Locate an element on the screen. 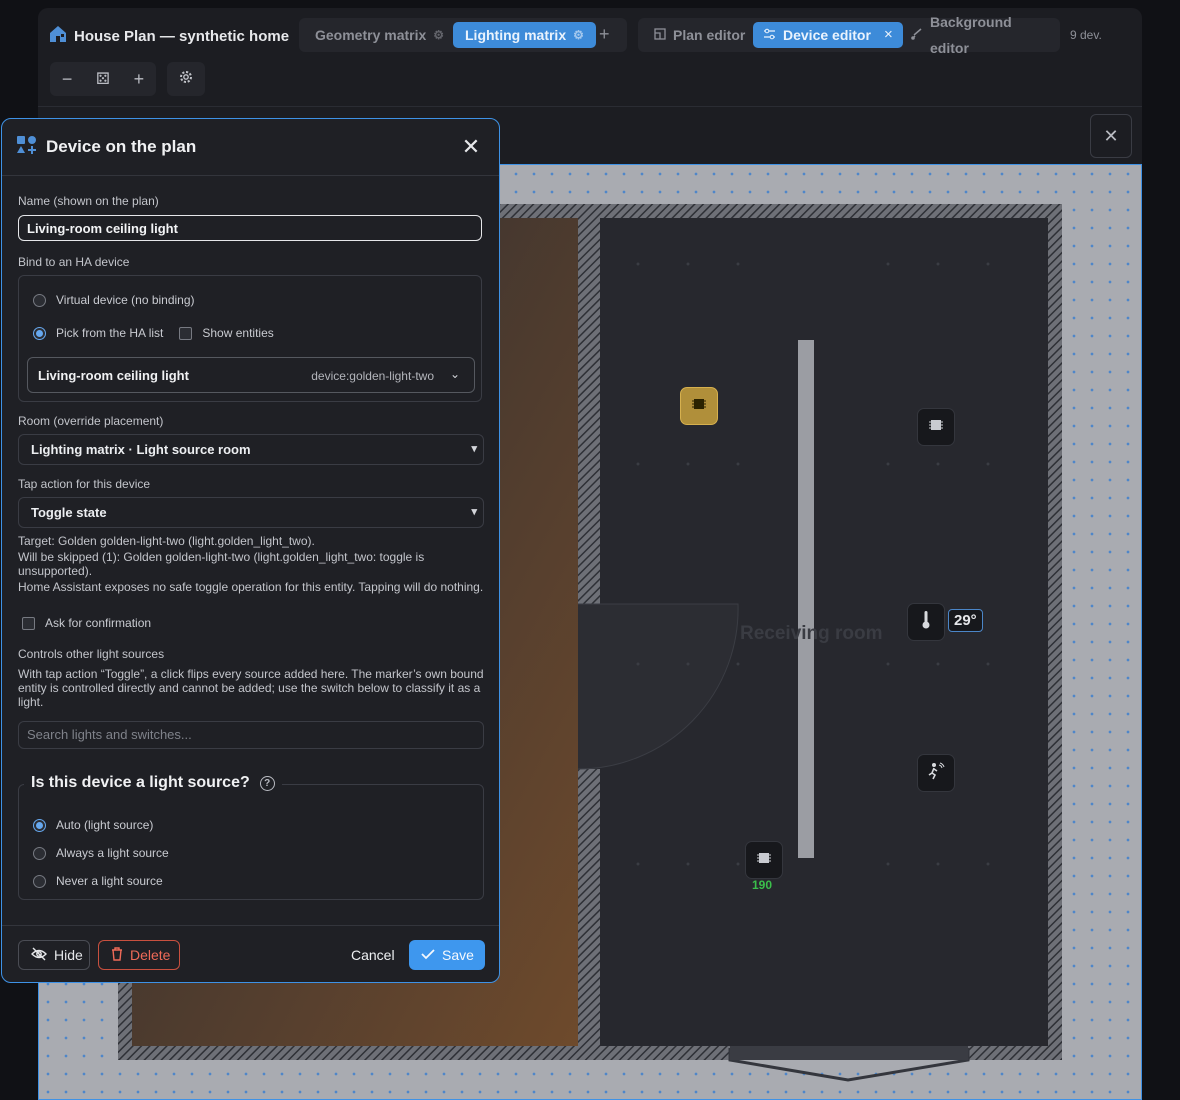 The width and height of the screenshot is (1180, 1100). option-label: Always a light source is located at coordinates (112, 853).